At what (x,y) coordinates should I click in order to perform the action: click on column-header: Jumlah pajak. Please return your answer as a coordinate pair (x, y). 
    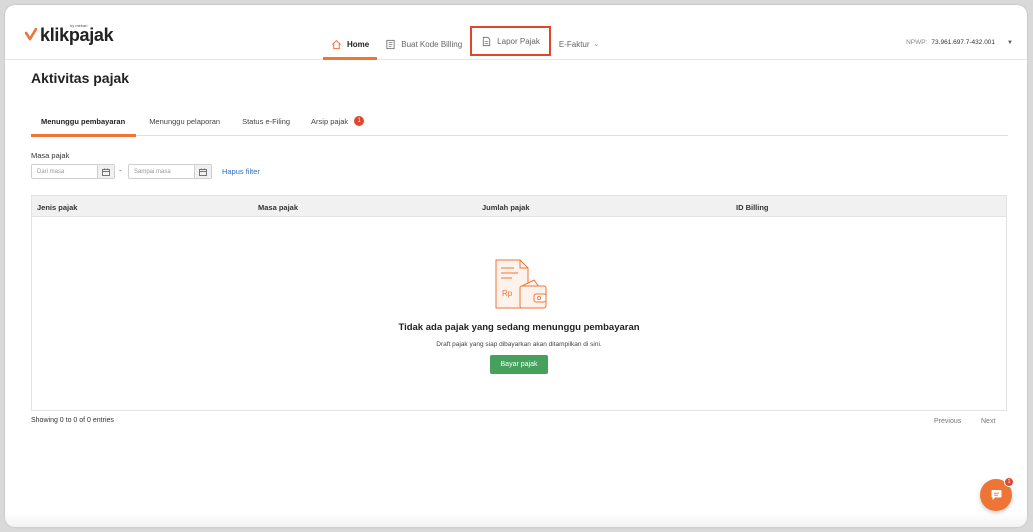
    Looking at the image, I should click on (506, 207).